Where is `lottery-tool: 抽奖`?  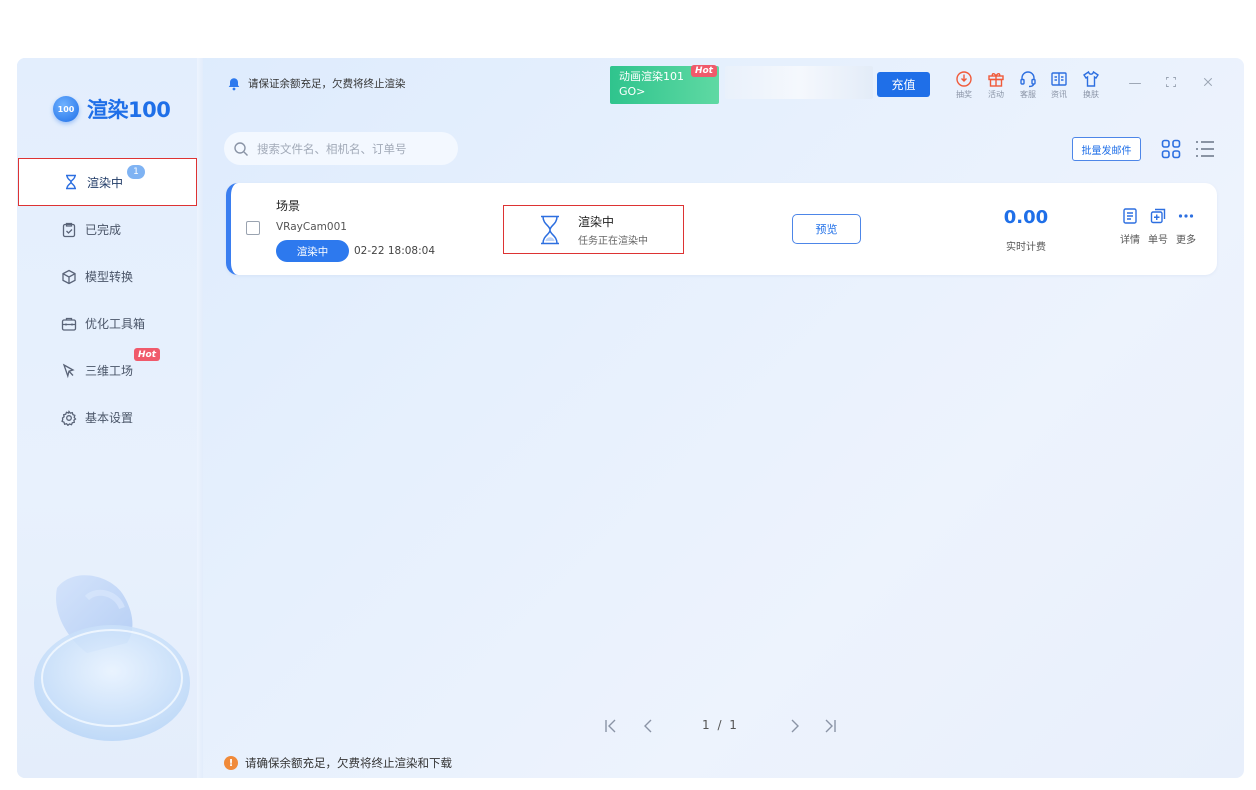
lottery-tool: 抽奖 is located at coordinates (964, 85).